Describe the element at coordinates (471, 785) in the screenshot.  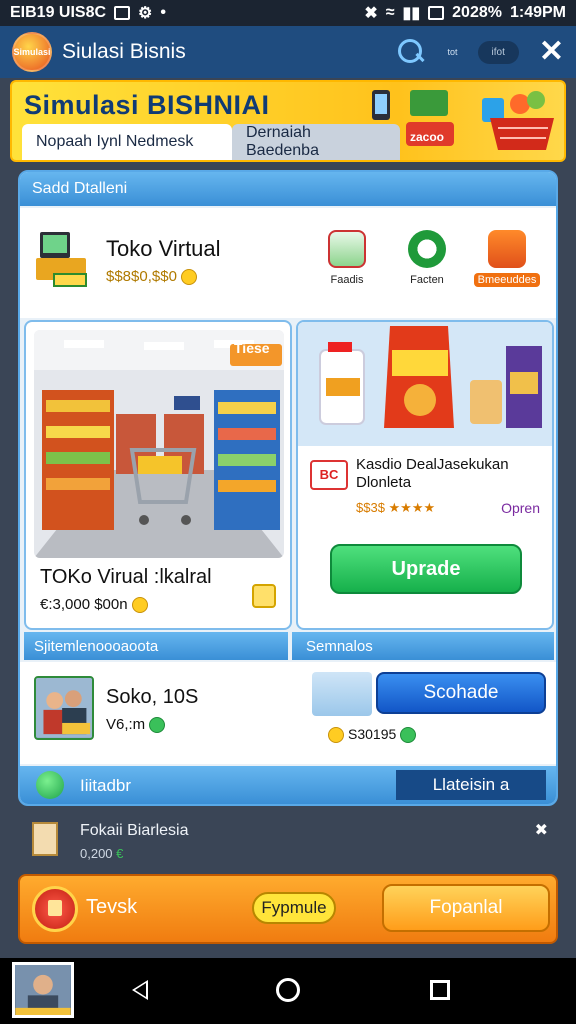
I see `card-footer-button: Llateisin a` at that location.